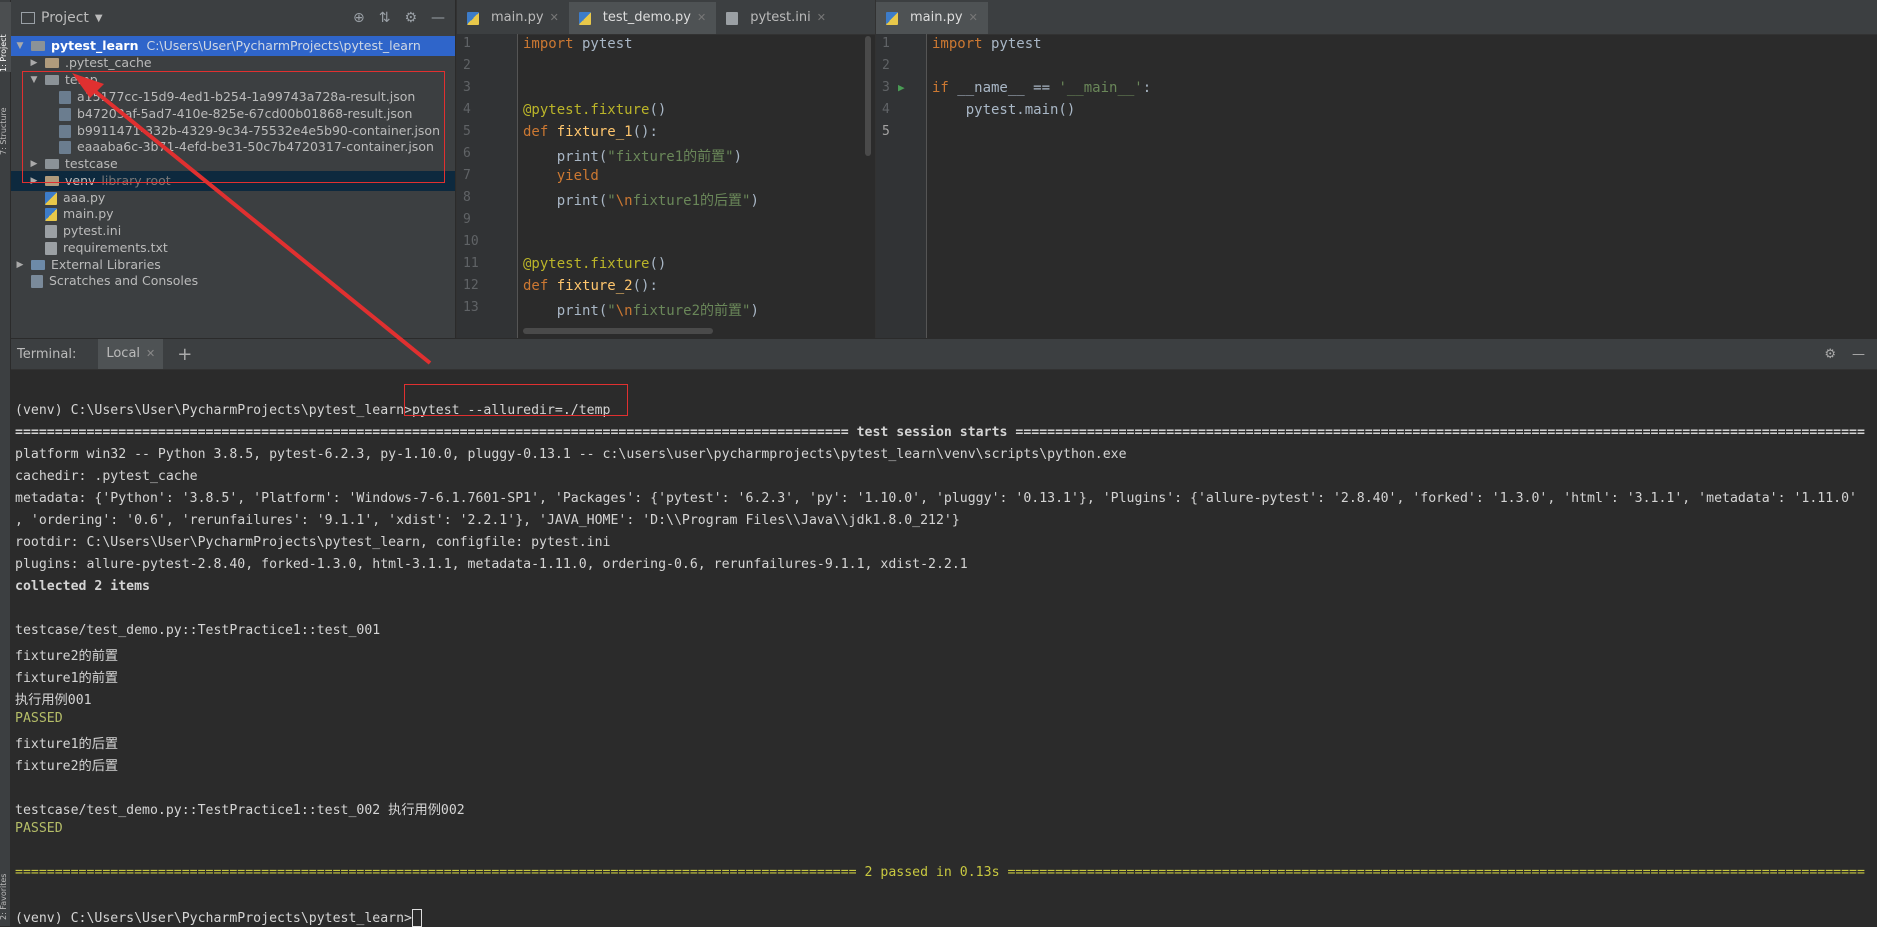  I want to click on collapse-all-icon: ⇅, so click(385, 18).